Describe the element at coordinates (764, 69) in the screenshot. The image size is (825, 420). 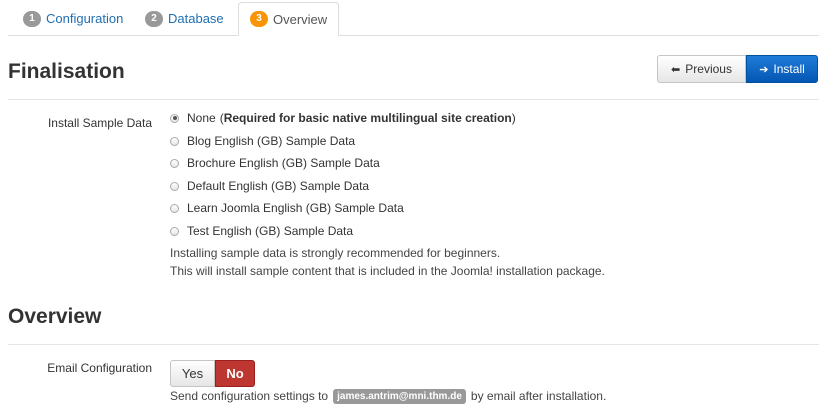
I see `arrow-right-icon: ➔` at that location.